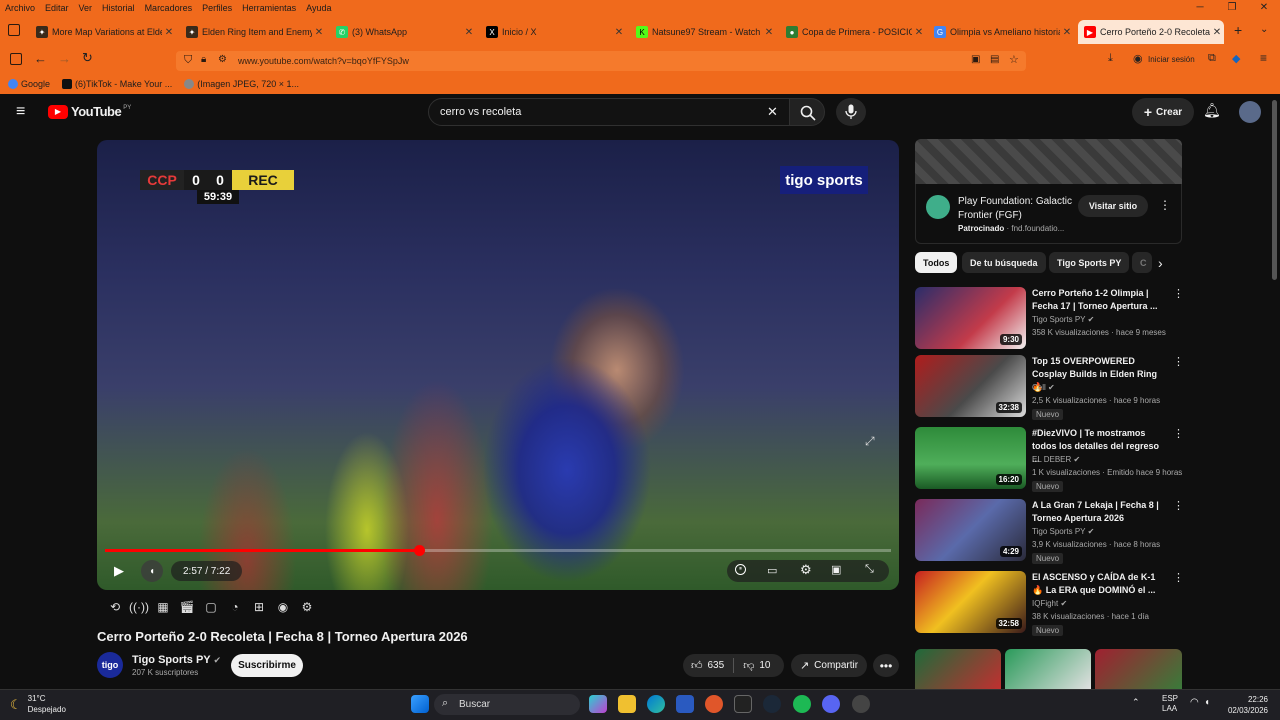 The width and height of the screenshot is (1280, 720). What do you see at coordinates (119, 571) in the screenshot?
I see `play-icon: ▶` at bounding box center [119, 571].